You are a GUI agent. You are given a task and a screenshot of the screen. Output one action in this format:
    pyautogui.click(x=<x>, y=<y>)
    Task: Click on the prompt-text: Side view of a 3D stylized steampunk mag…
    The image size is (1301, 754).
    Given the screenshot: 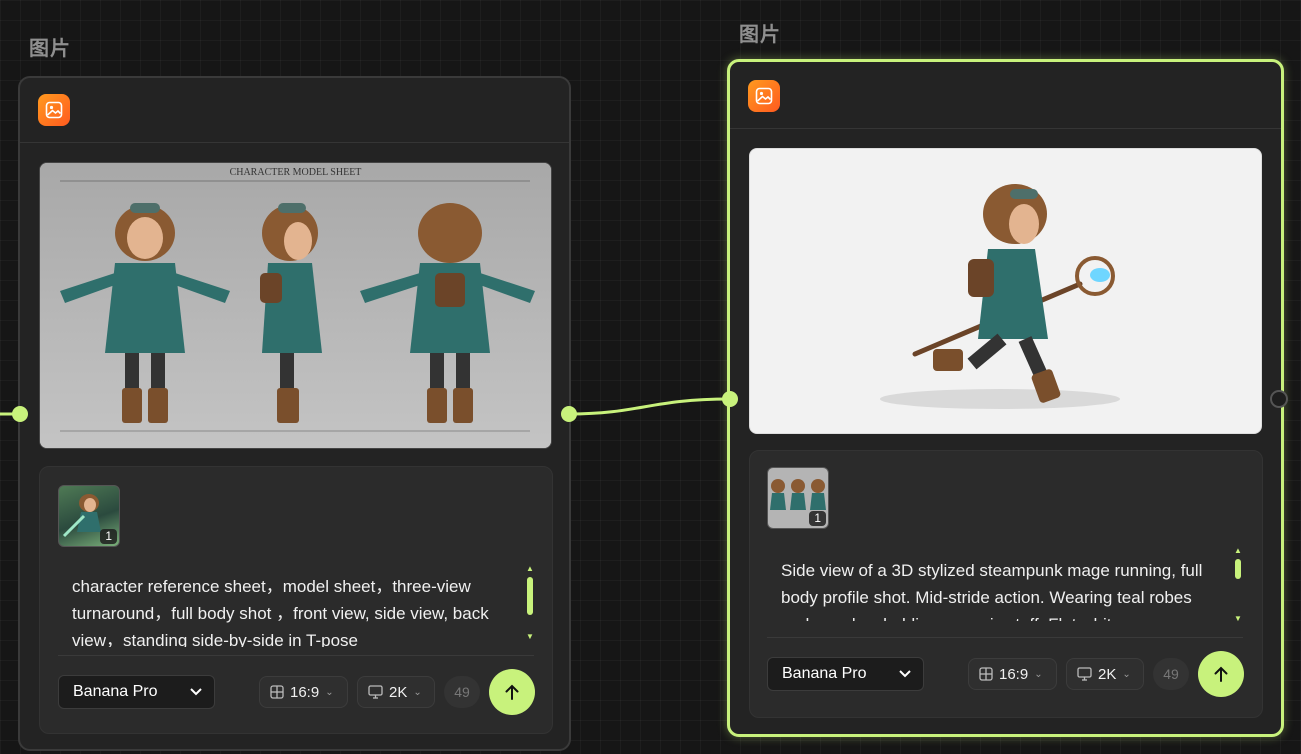 What is the action you would take?
    pyautogui.click(x=996, y=589)
    